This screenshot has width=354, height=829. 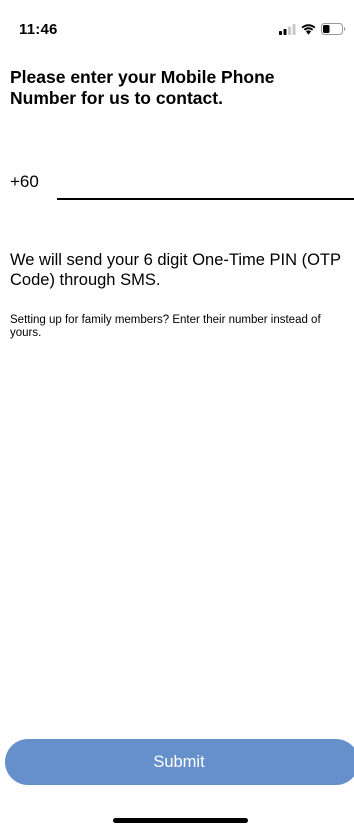 What do you see at coordinates (24, 181) in the screenshot?
I see `country-code-label: +60` at bounding box center [24, 181].